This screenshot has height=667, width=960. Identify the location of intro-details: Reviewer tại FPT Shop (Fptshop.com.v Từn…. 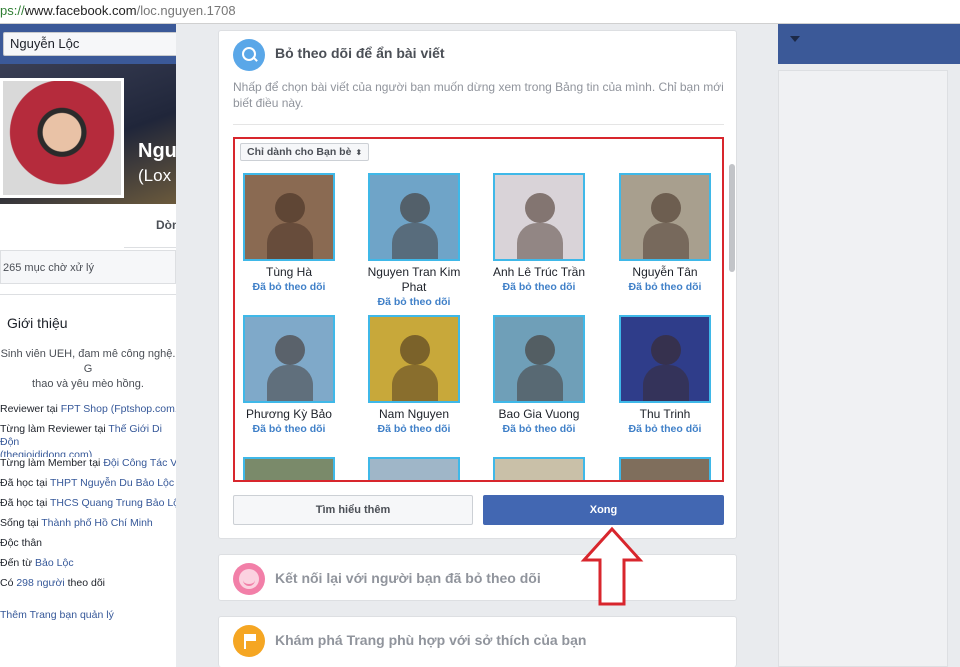
(88, 500).